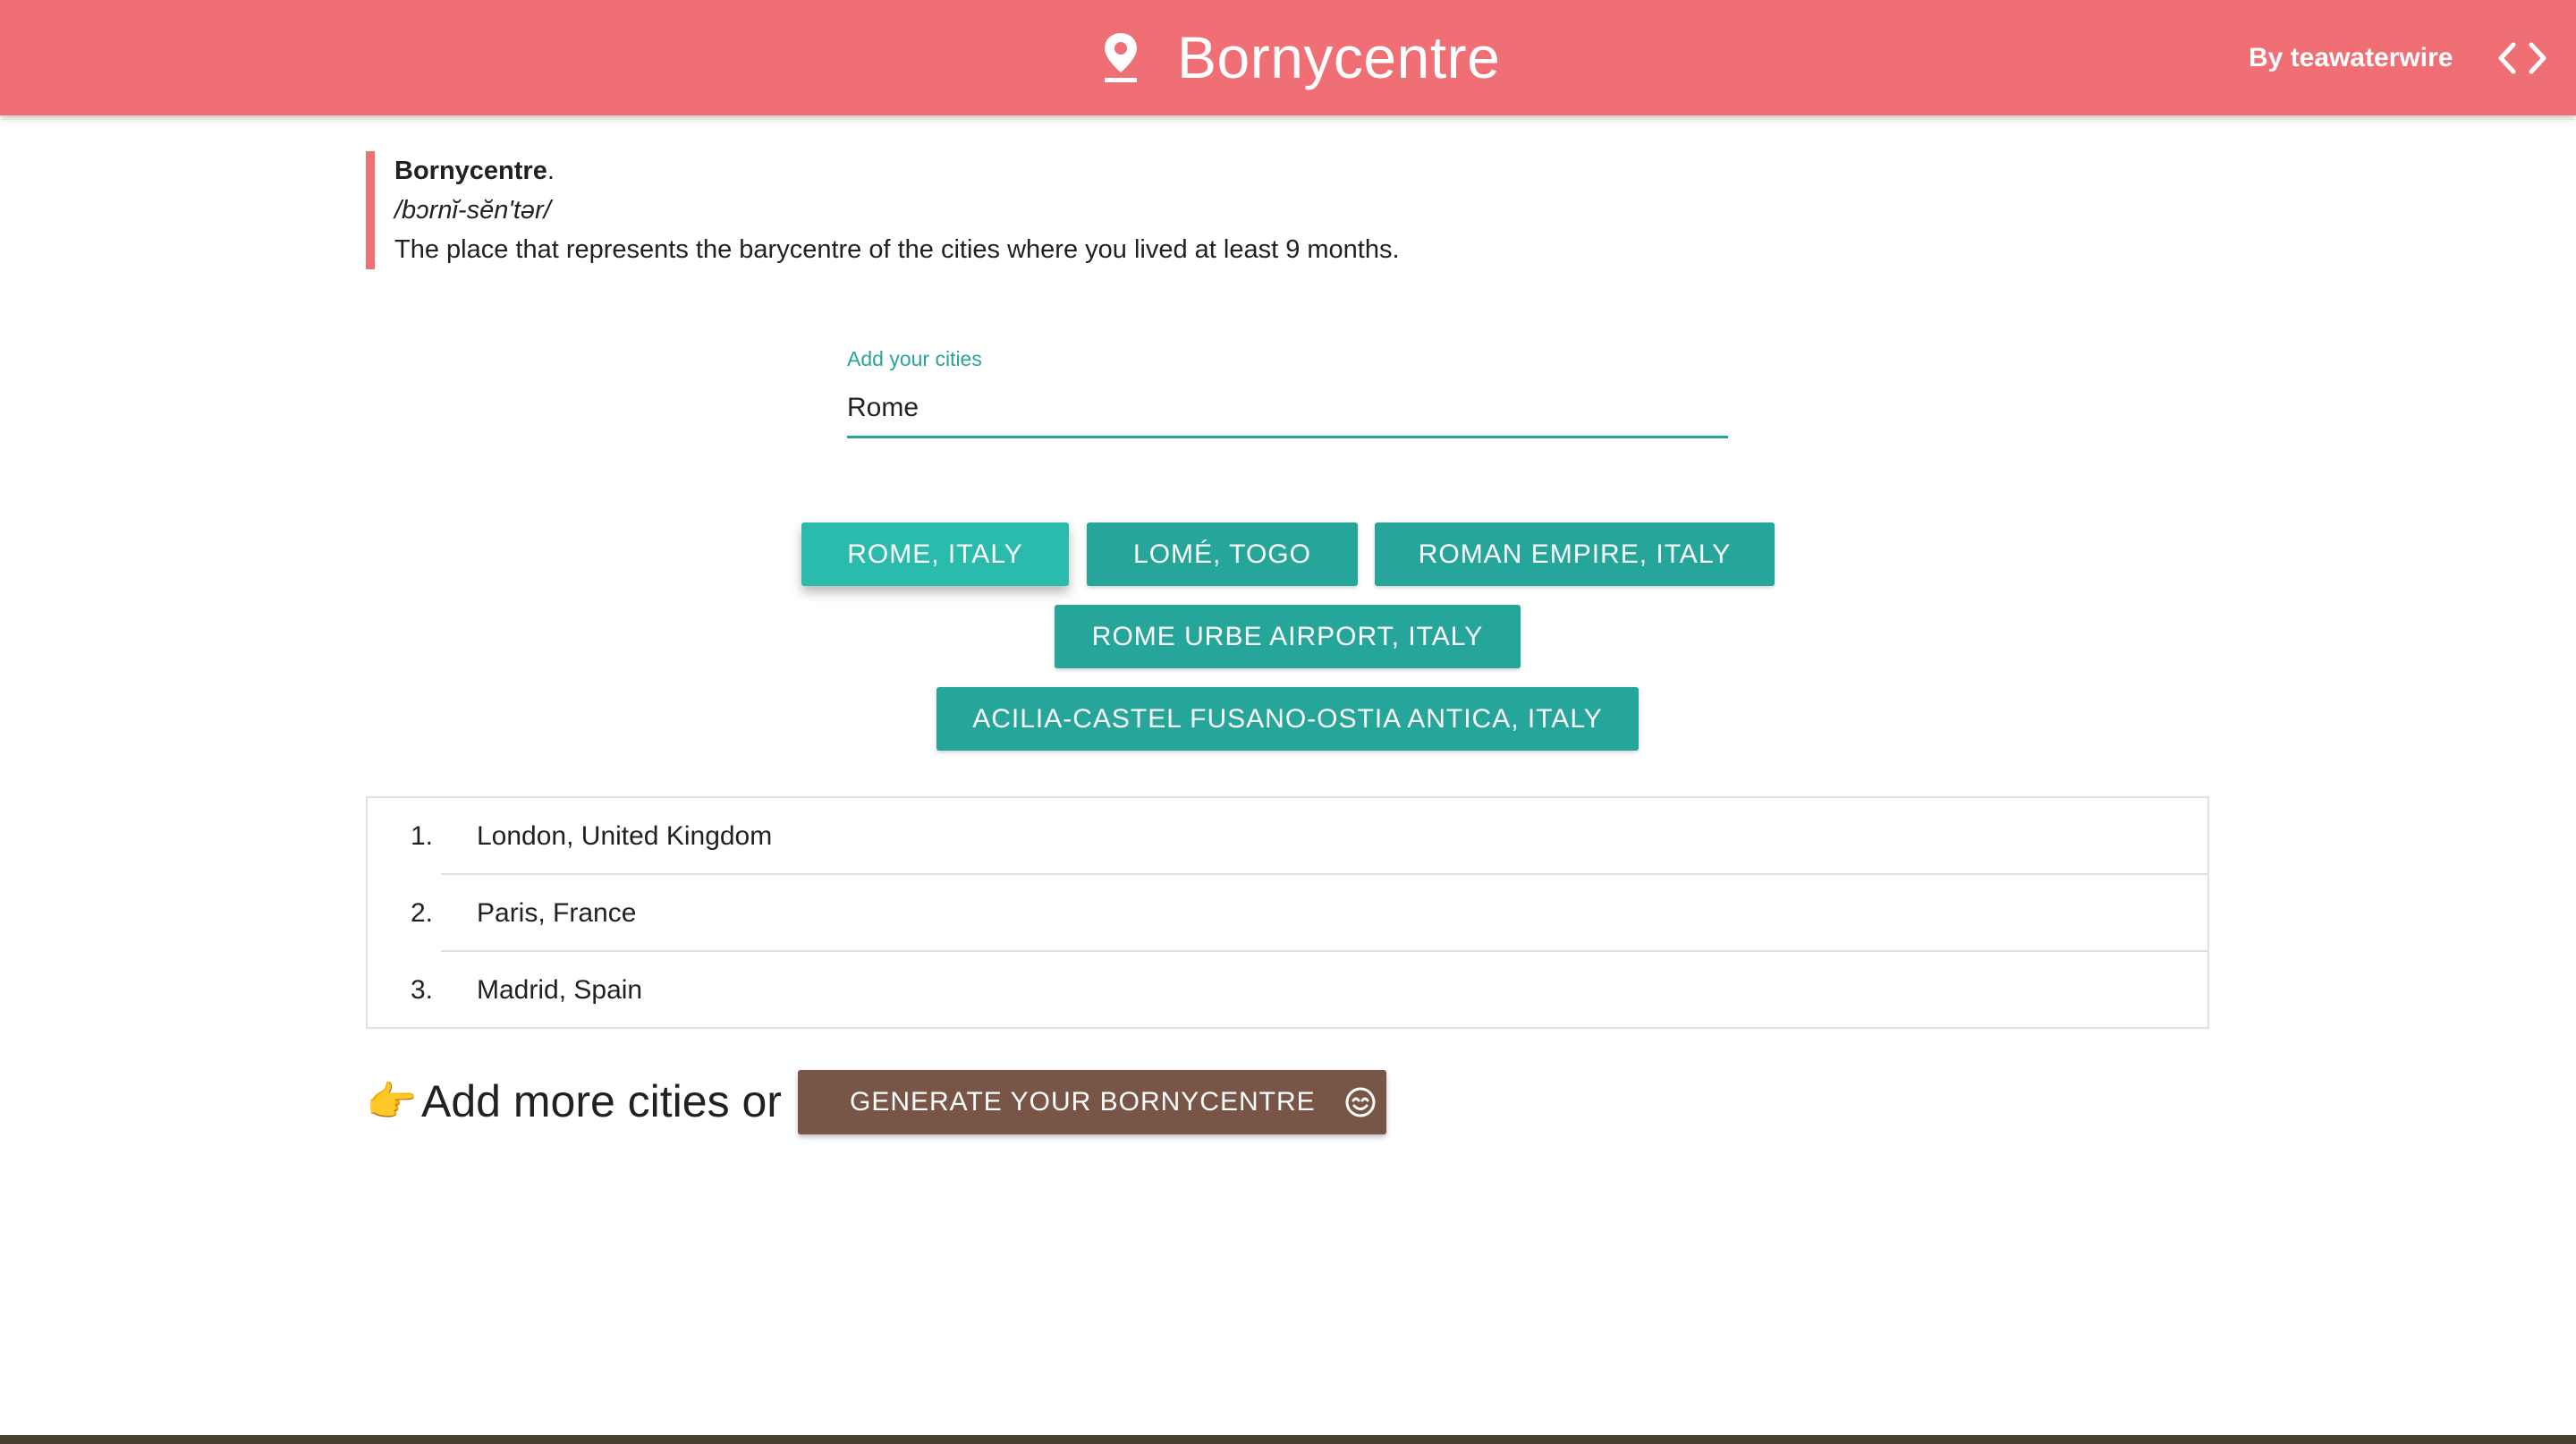 The width and height of the screenshot is (2576, 1444). What do you see at coordinates (470, 171) in the screenshot?
I see `definition-term: Bornycentre` at bounding box center [470, 171].